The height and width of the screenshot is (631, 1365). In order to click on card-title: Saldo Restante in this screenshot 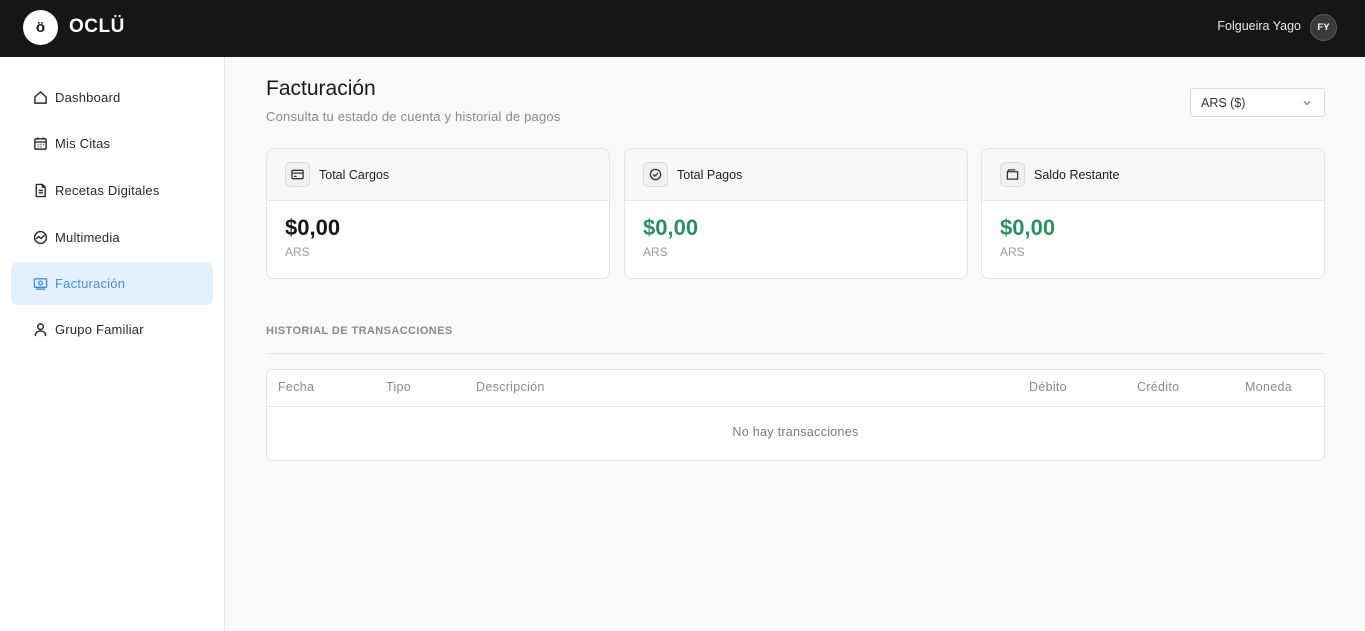, I will do `click(1077, 174)`.